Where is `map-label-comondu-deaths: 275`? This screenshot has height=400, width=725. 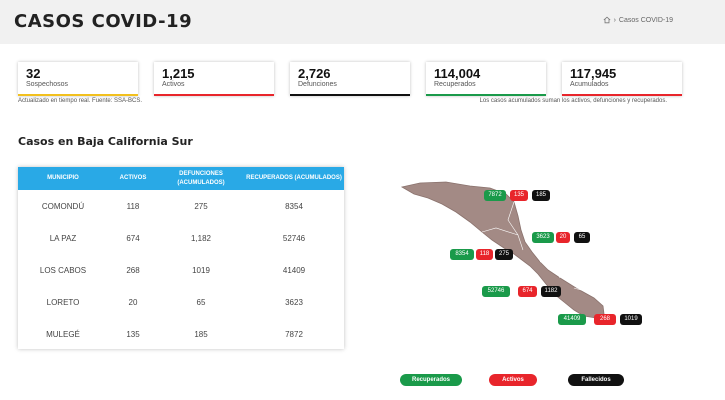 map-label-comondu-deaths: 275 is located at coordinates (504, 254).